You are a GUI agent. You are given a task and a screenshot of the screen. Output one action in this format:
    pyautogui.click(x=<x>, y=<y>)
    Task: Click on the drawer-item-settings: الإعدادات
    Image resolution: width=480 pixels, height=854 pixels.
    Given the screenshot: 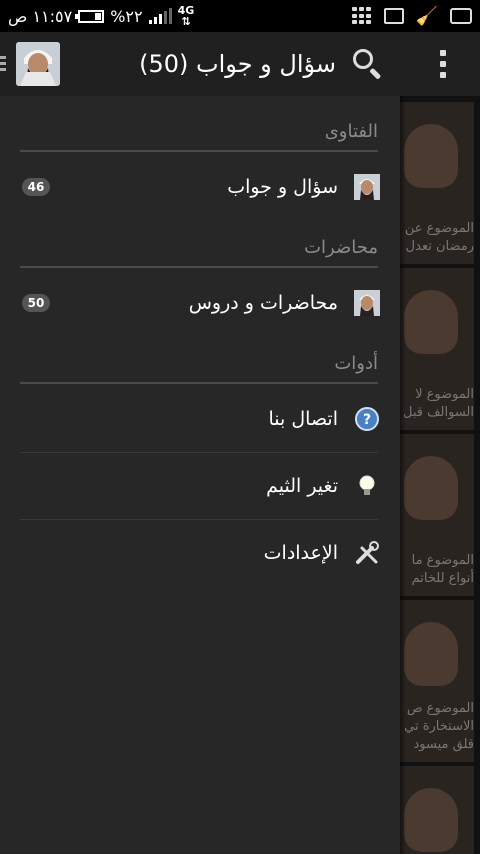 What is the action you would take?
    pyautogui.click(x=200, y=553)
    